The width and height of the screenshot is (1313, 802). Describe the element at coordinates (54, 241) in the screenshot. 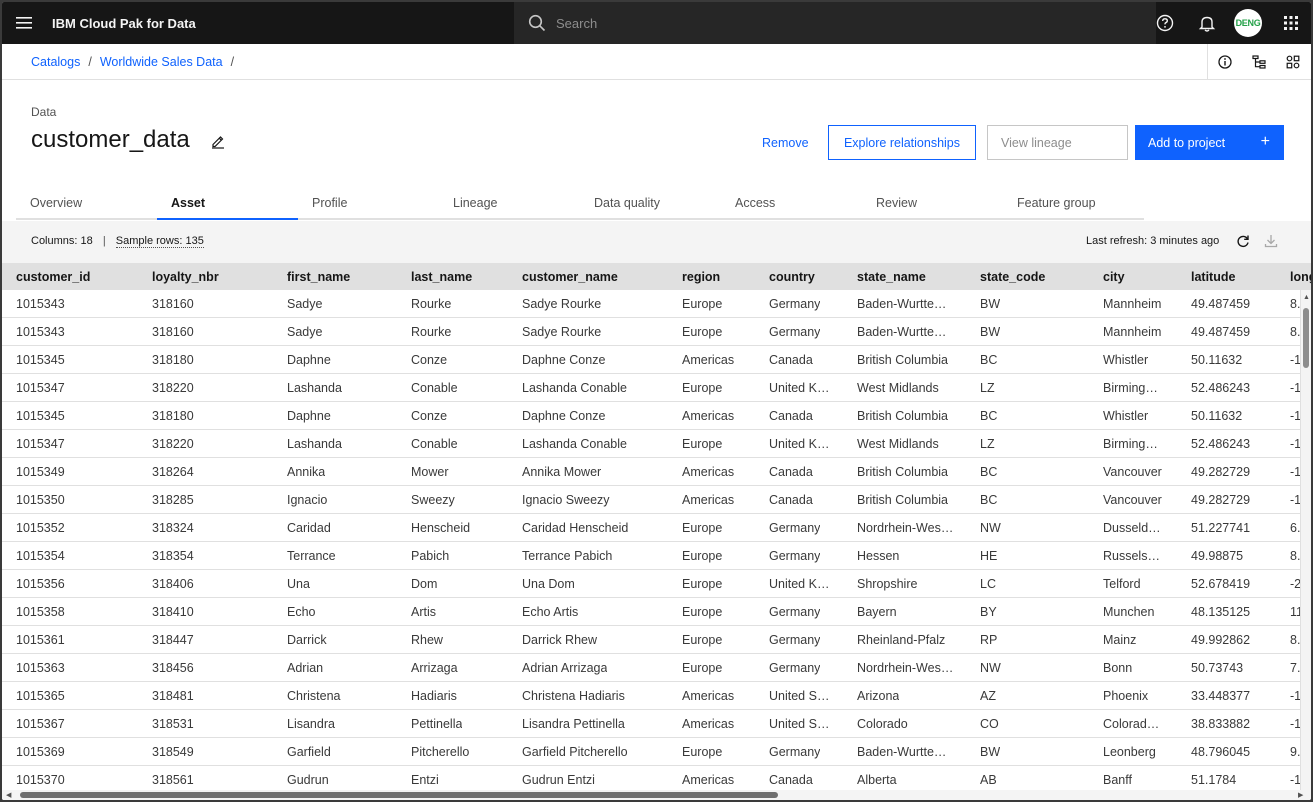

I see `columns-label: Columns:` at that location.